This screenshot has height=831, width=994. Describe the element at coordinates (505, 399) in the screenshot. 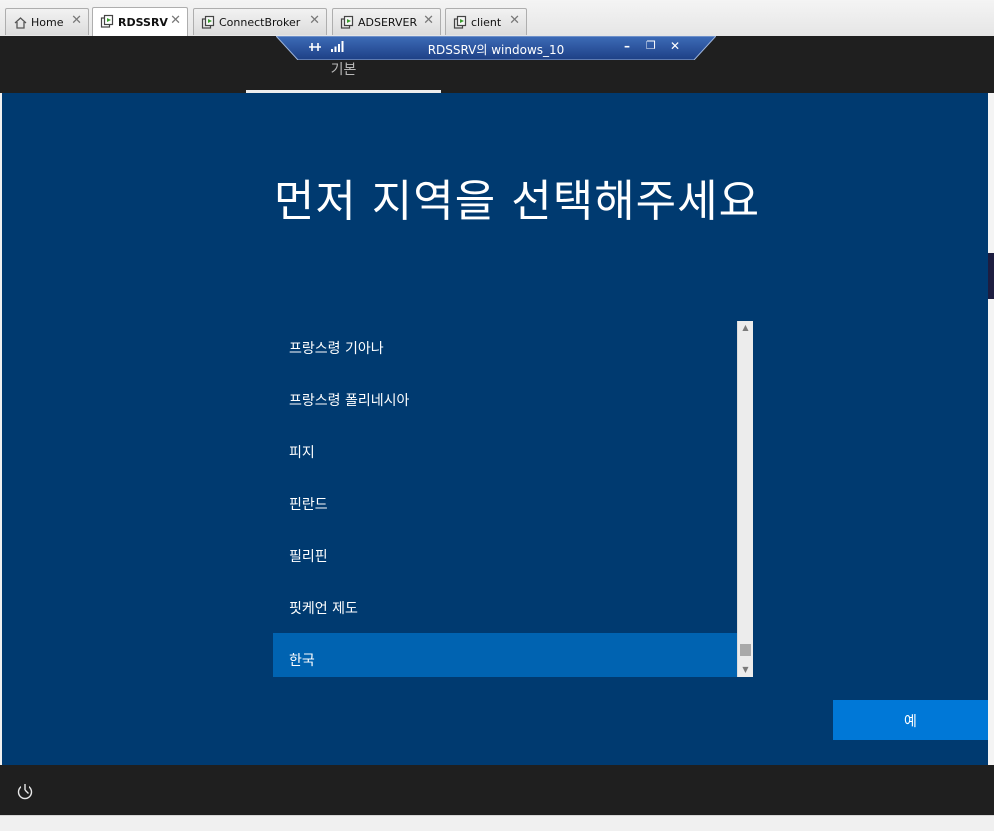

I see `list-item: 프랑스령 폴리네시아` at that location.